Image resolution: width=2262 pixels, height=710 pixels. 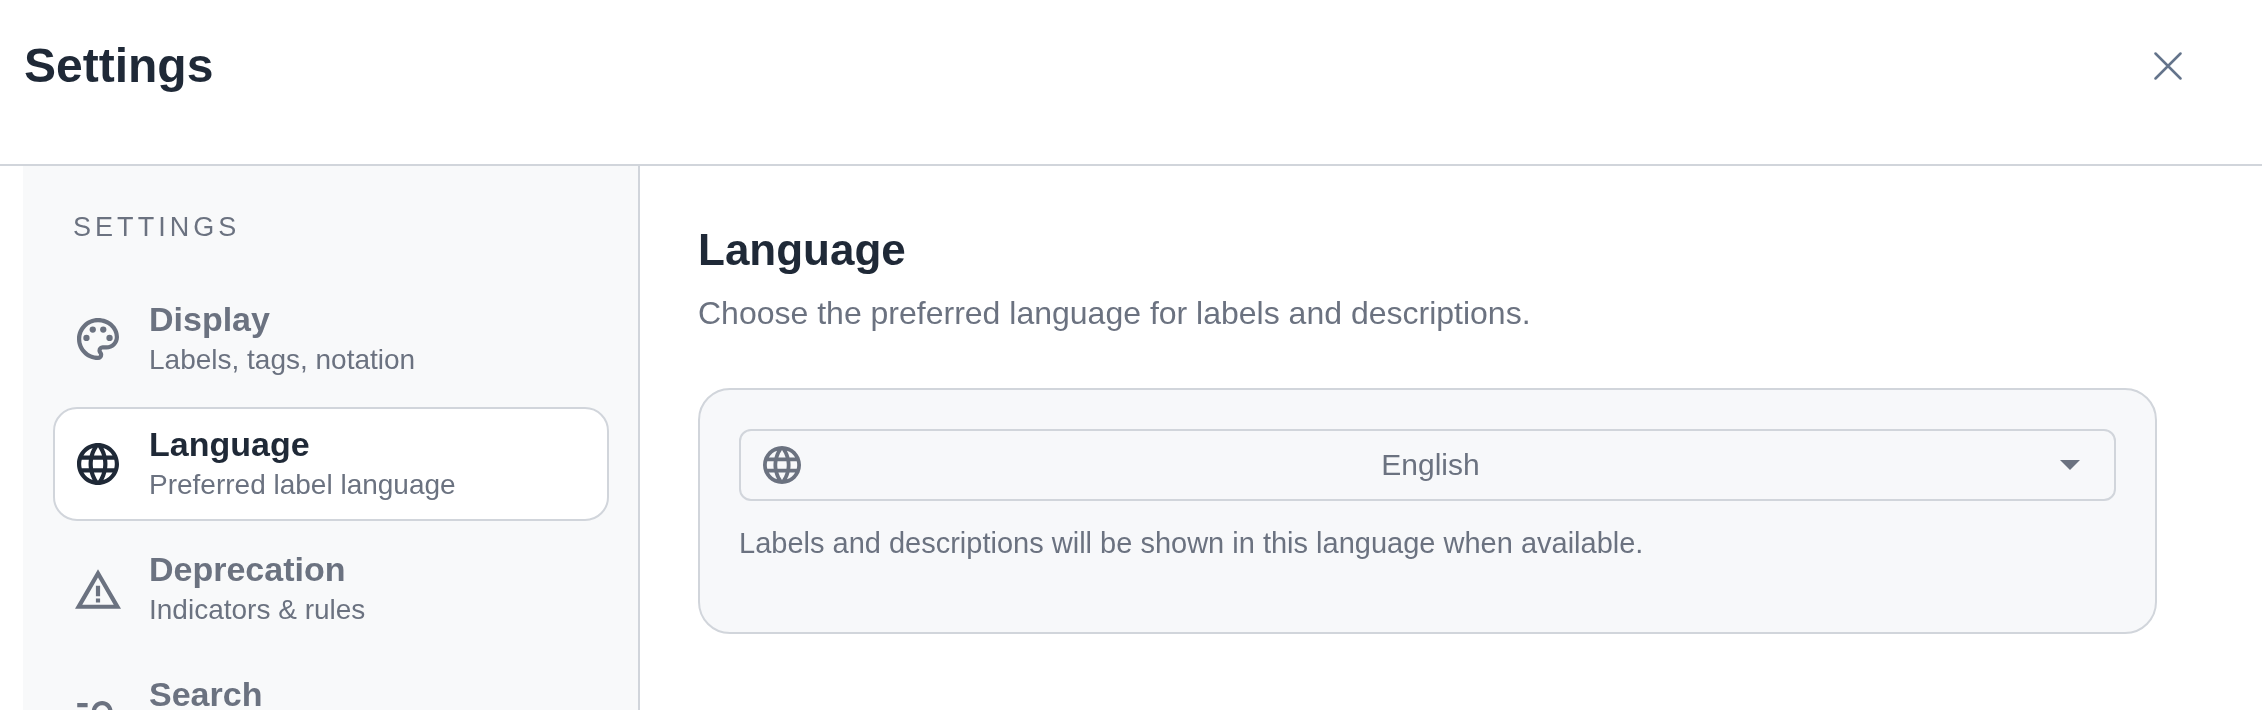 I want to click on sidebar-heading: SETTINGS, so click(x=157, y=227).